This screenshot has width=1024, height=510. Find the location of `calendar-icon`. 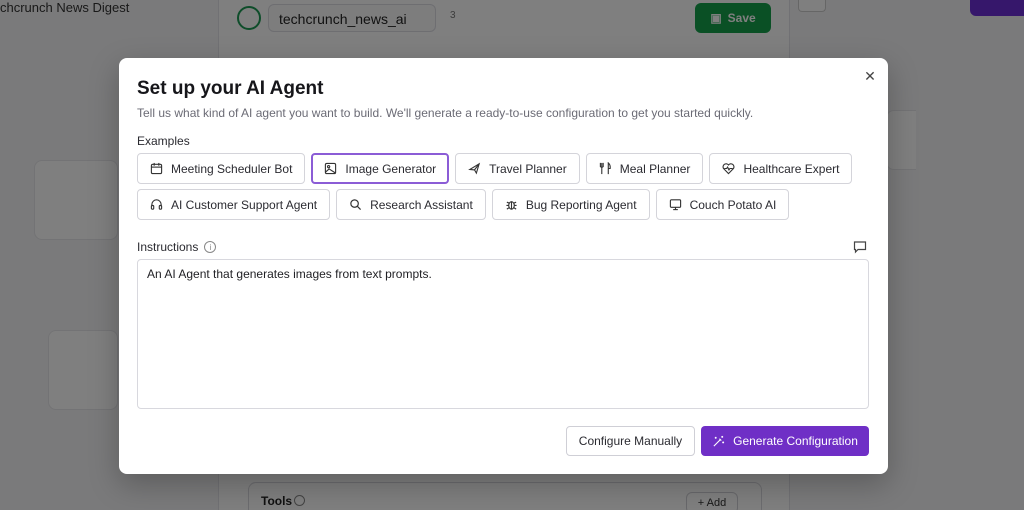

calendar-icon is located at coordinates (156, 168).